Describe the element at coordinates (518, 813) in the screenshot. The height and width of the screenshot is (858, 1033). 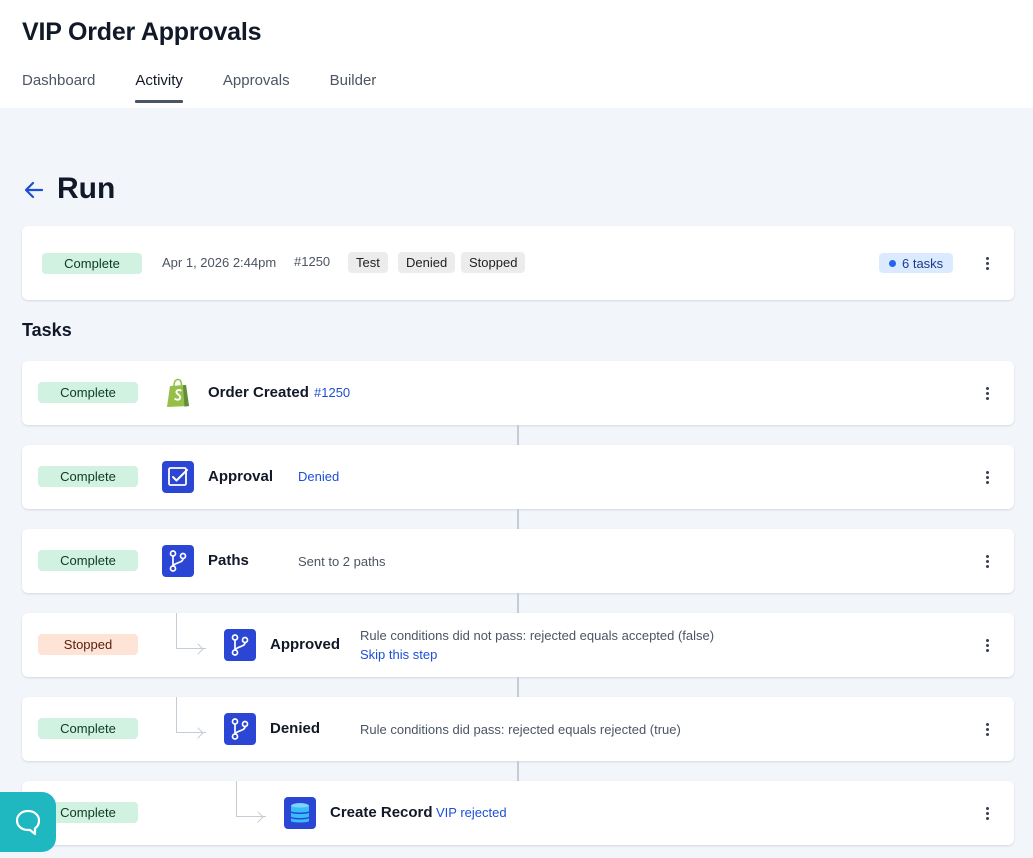
I see `task-row-create-record: Complete Create Record VIP rejected` at that location.